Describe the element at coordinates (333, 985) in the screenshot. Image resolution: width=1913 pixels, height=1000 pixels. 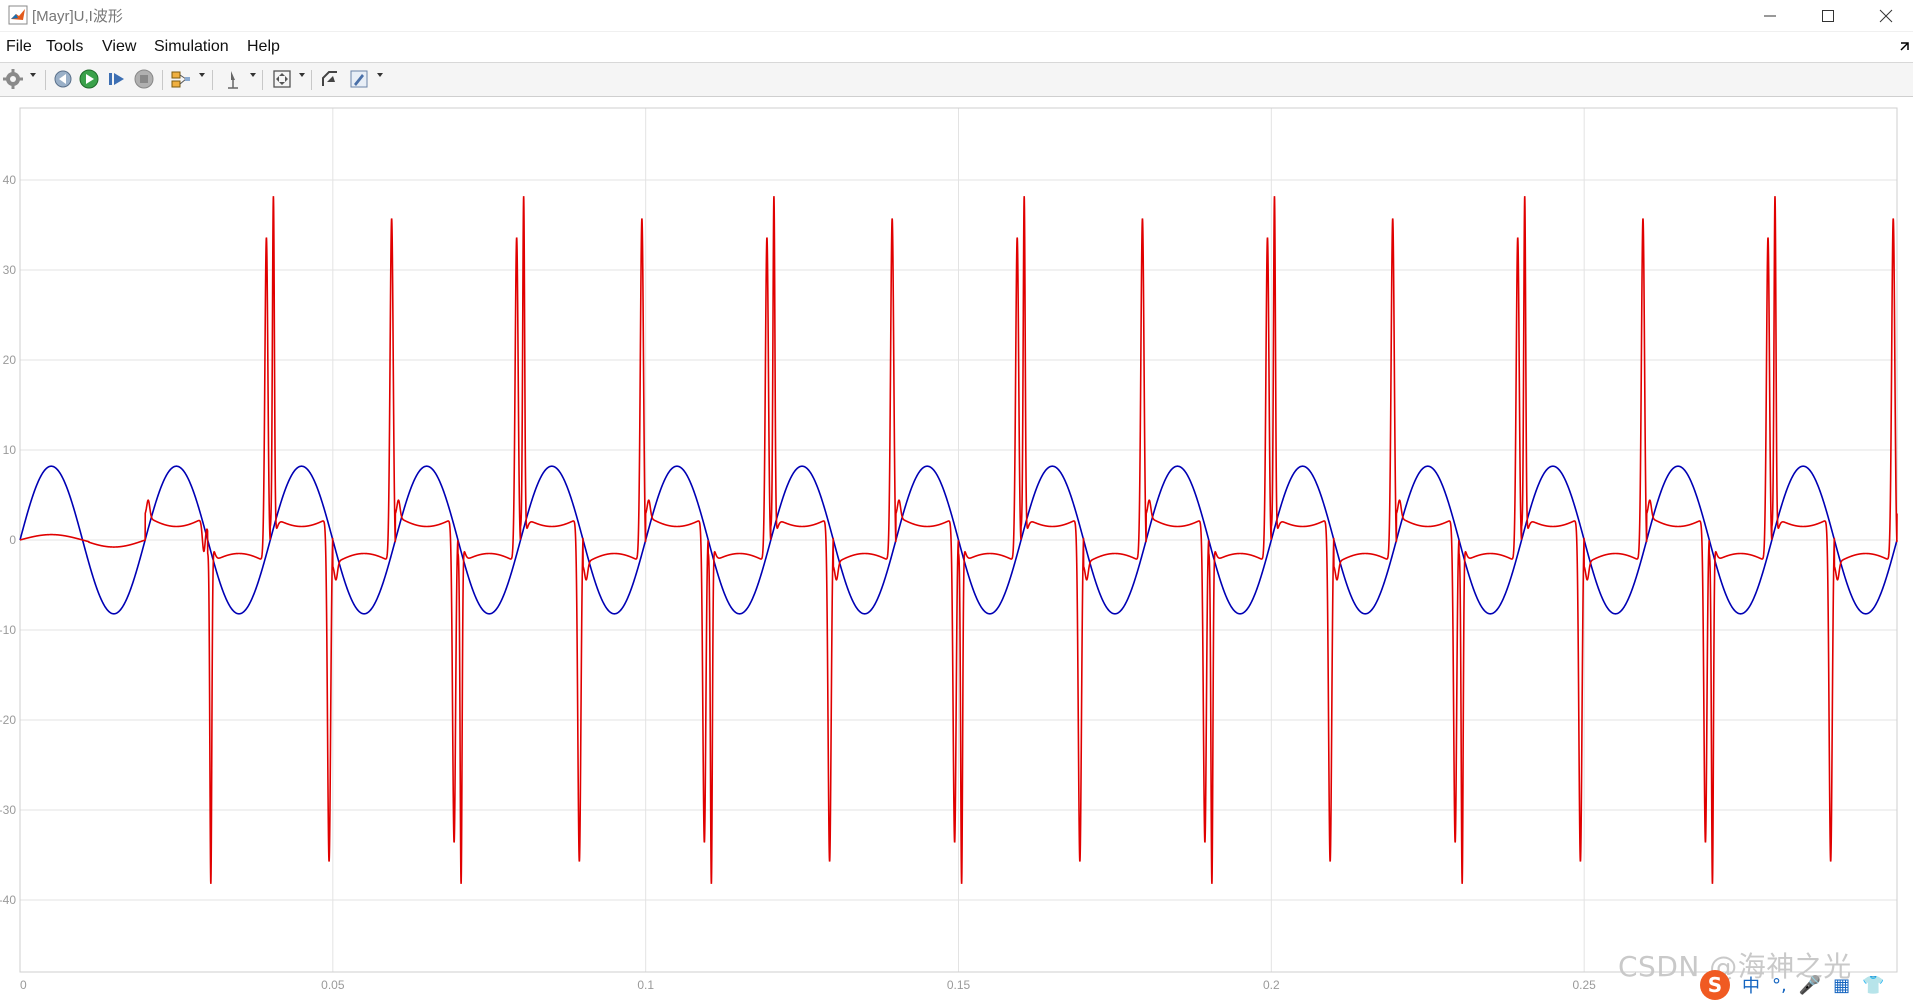
I see `x-tick-label: 0.05` at that location.